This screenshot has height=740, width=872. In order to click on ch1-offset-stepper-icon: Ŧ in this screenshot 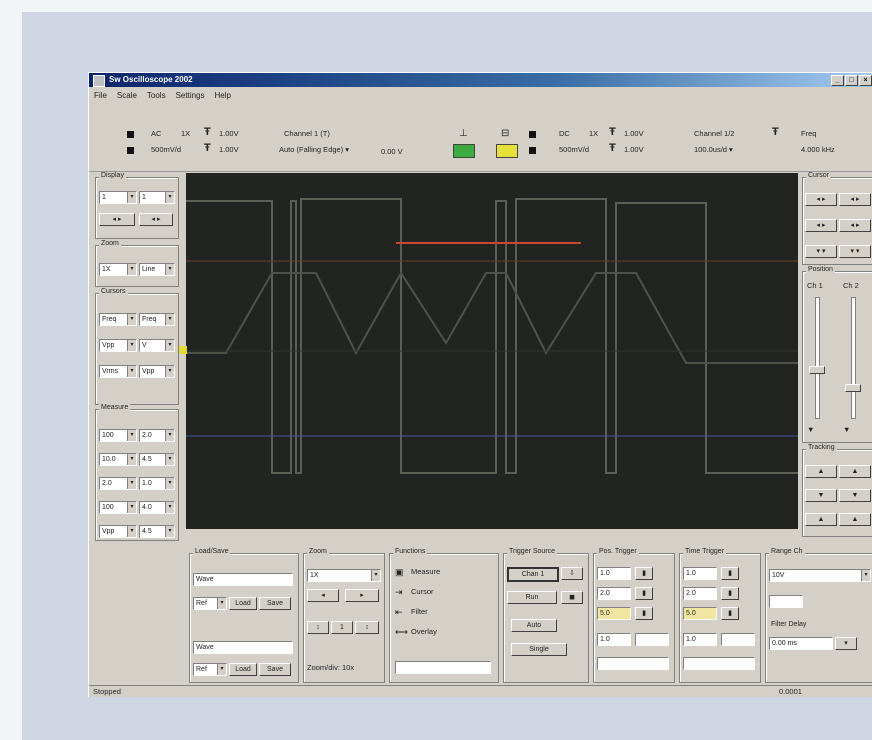, I will do `click(207, 148)`.